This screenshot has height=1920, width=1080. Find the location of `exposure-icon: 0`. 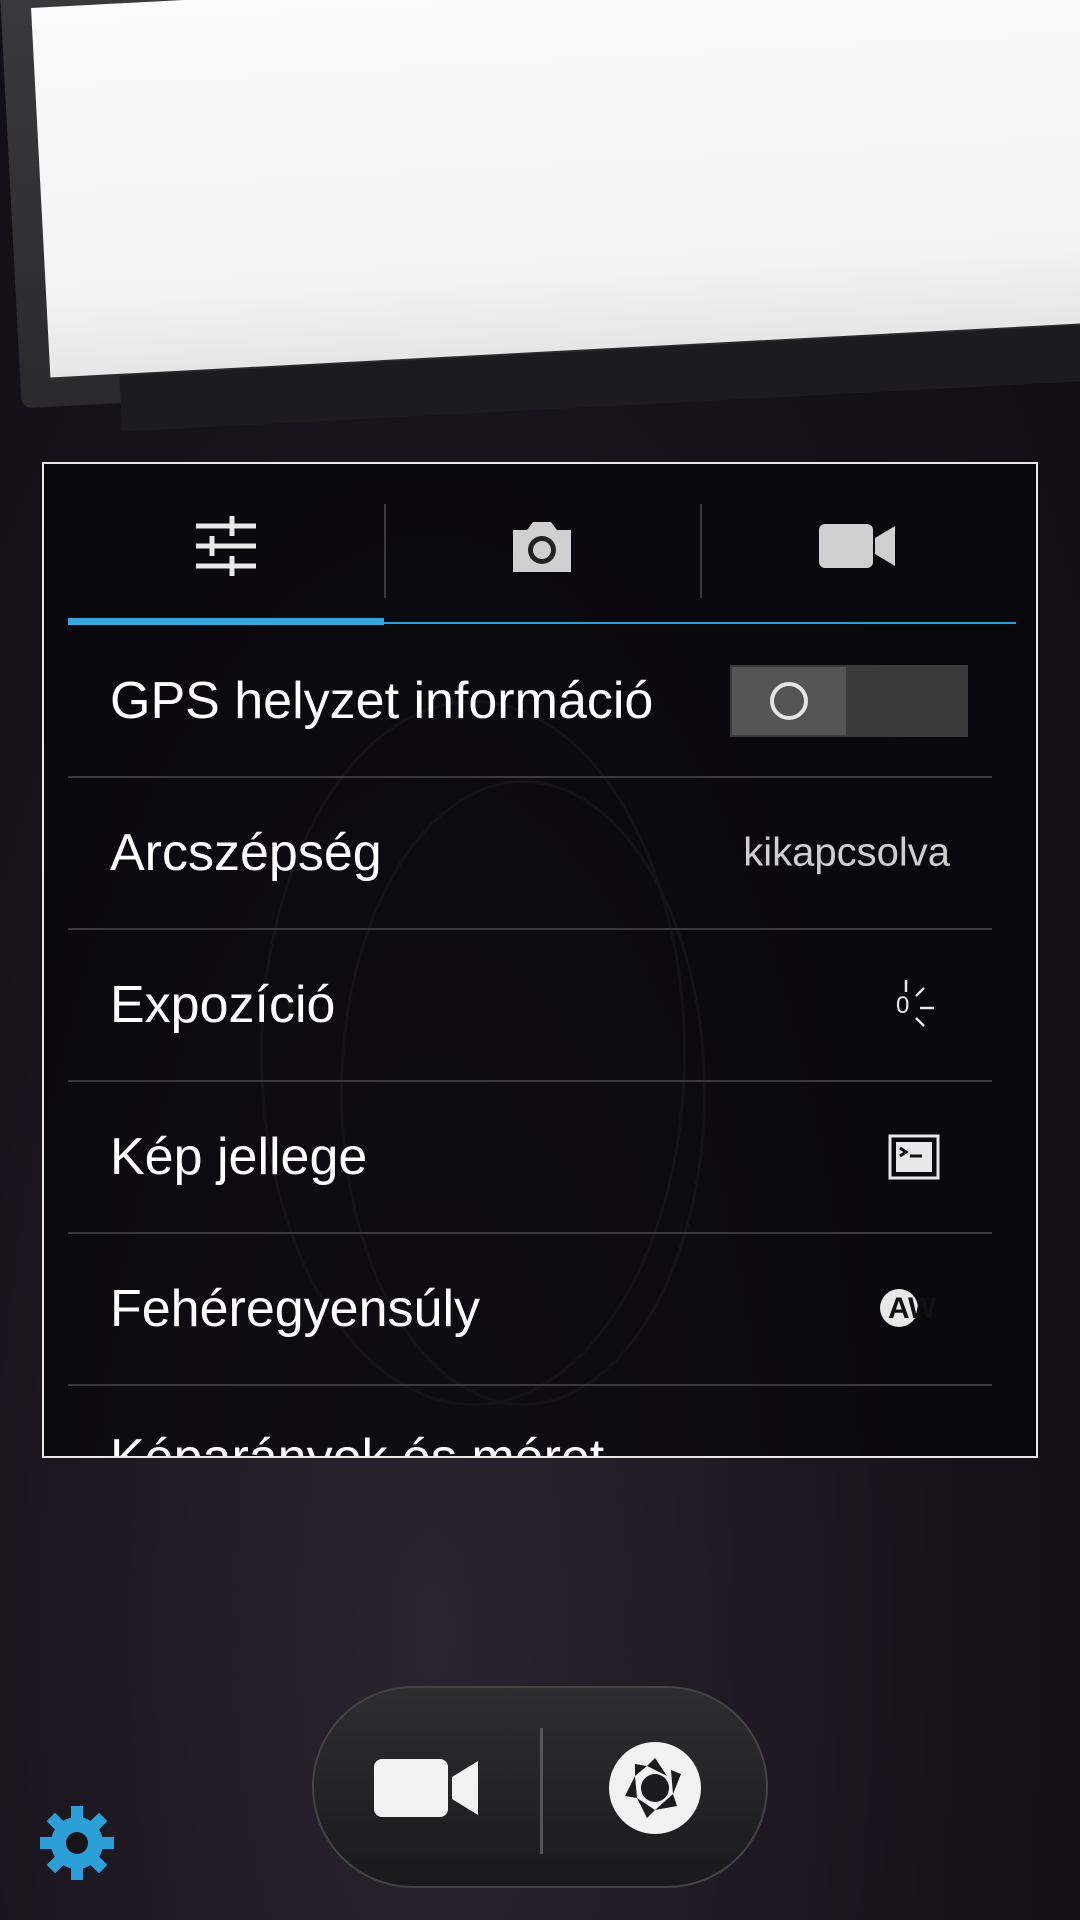

exposure-icon: 0 is located at coordinates (916, 1005).